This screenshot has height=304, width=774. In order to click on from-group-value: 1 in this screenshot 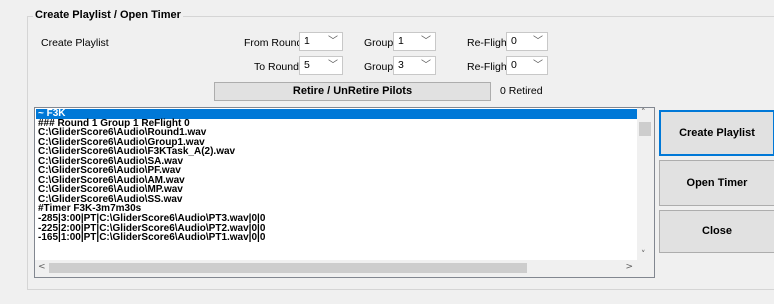, I will do `click(401, 41)`.